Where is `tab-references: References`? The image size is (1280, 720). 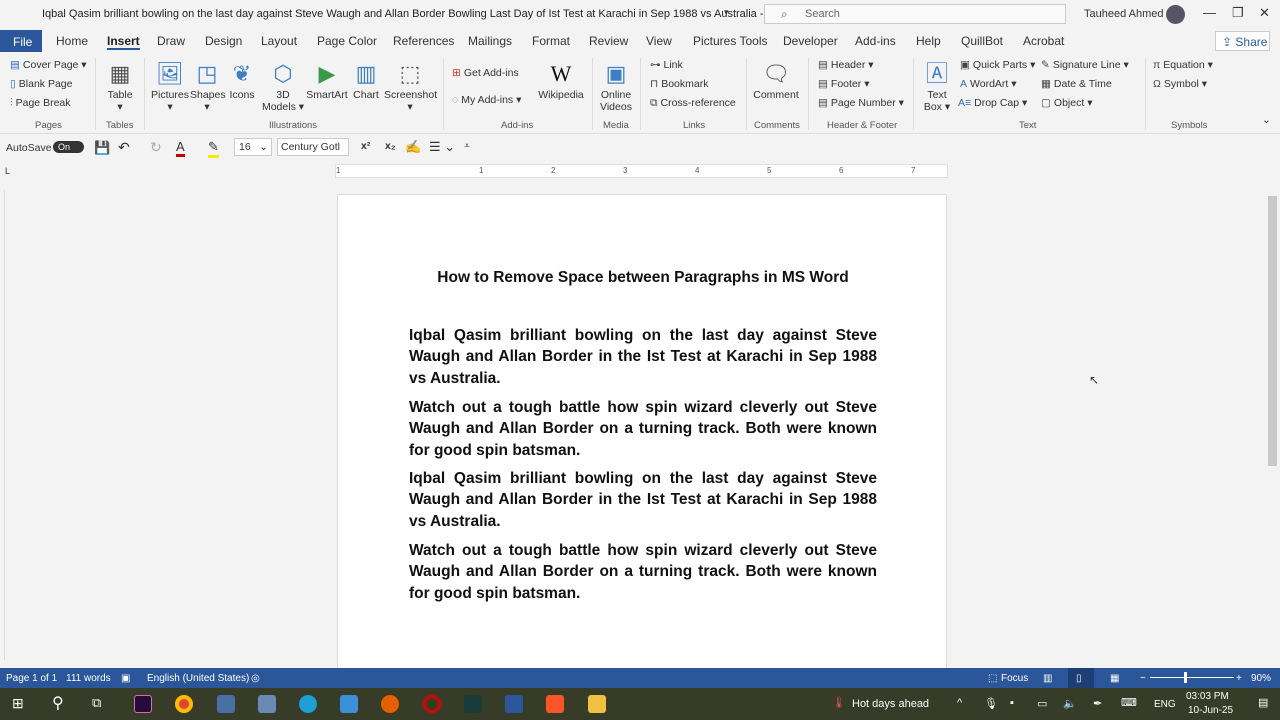
tab-references: References is located at coordinates (423, 41).